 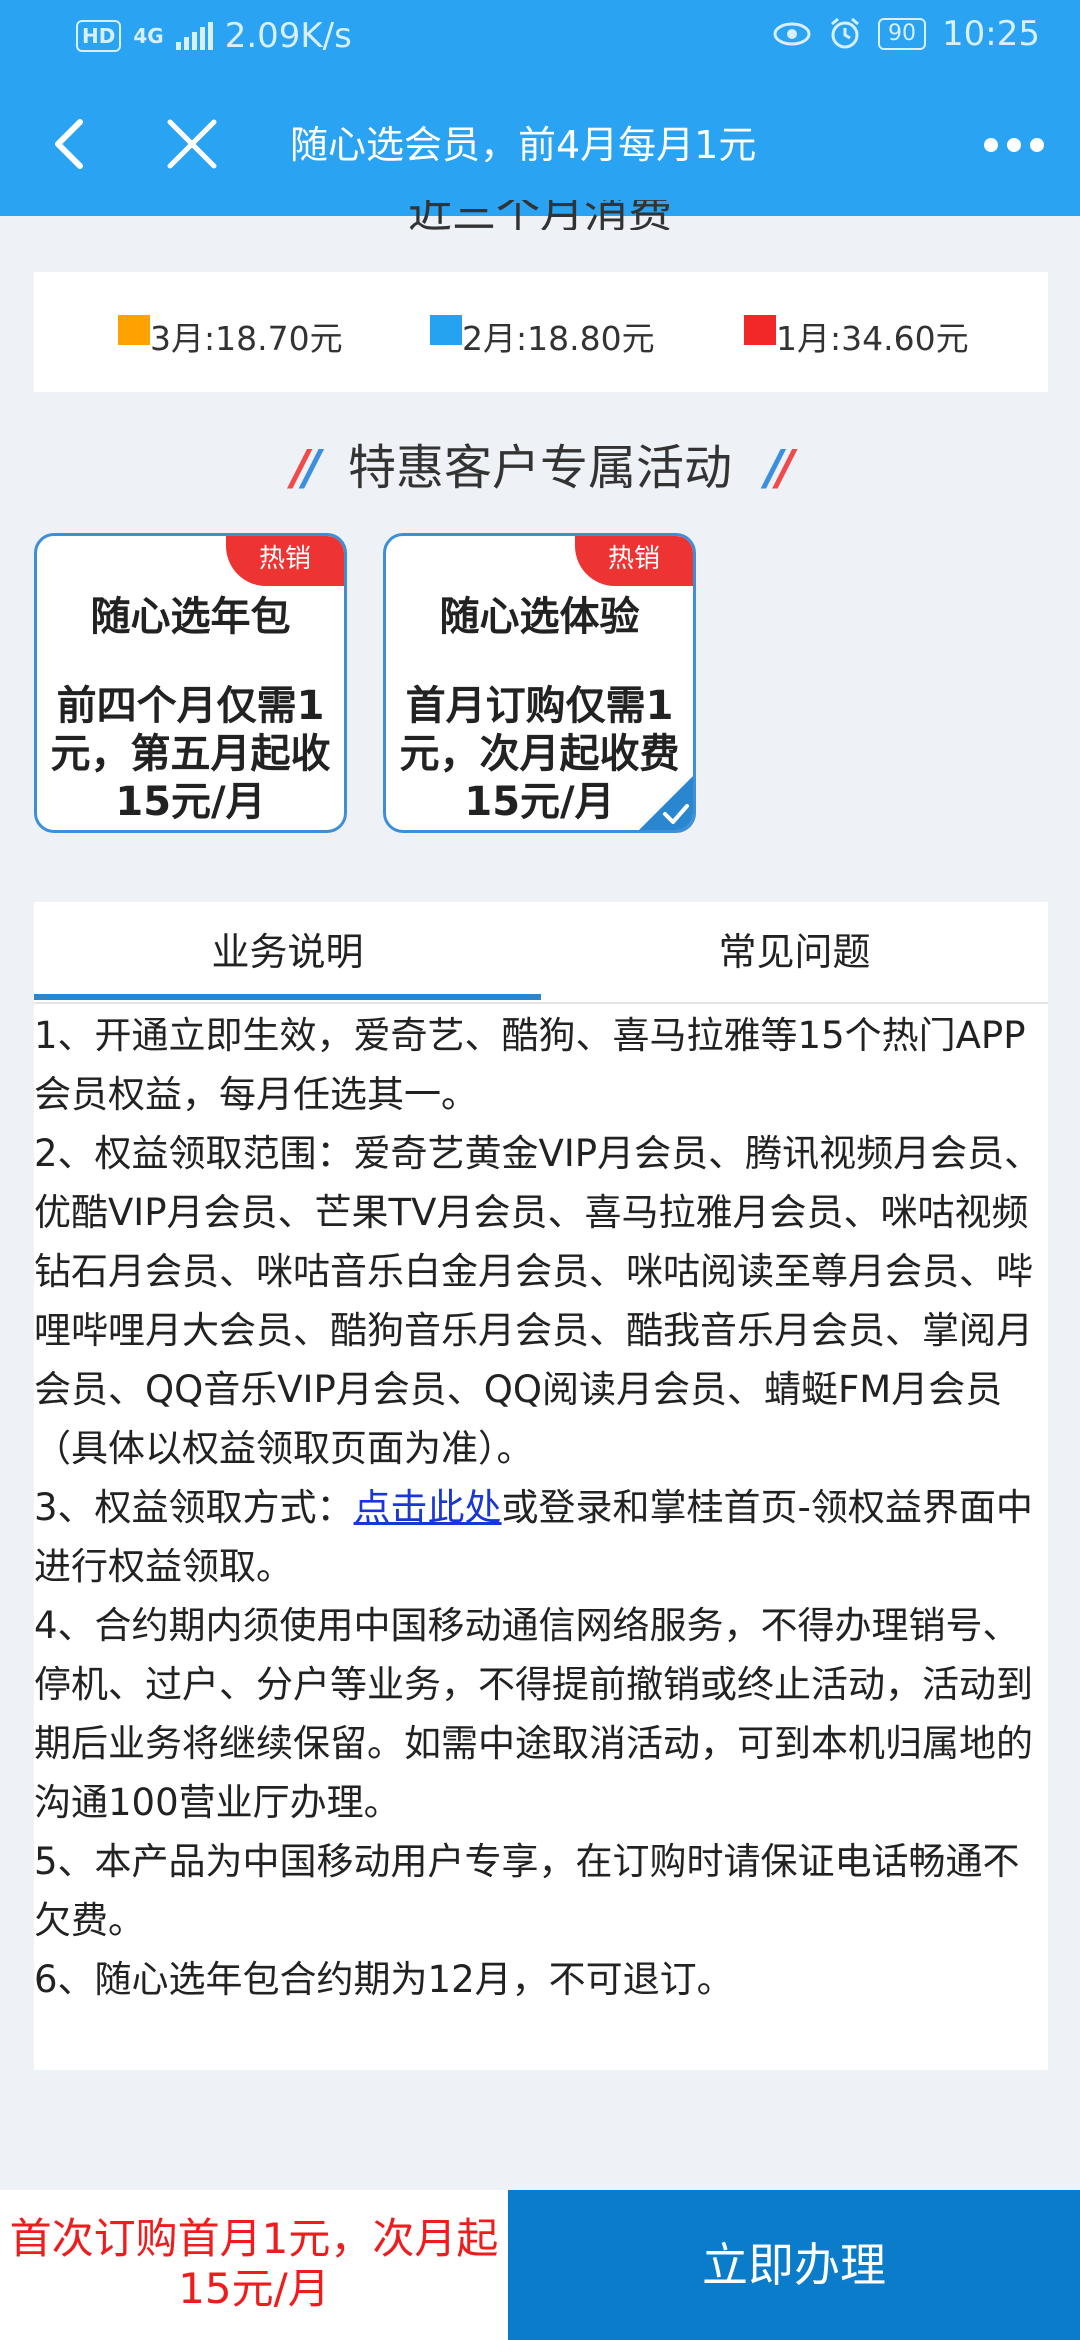 What do you see at coordinates (540, 36) in the screenshot?
I see `status-bar: HD 4G 2.09K/s 90 10:25` at bounding box center [540, 36].